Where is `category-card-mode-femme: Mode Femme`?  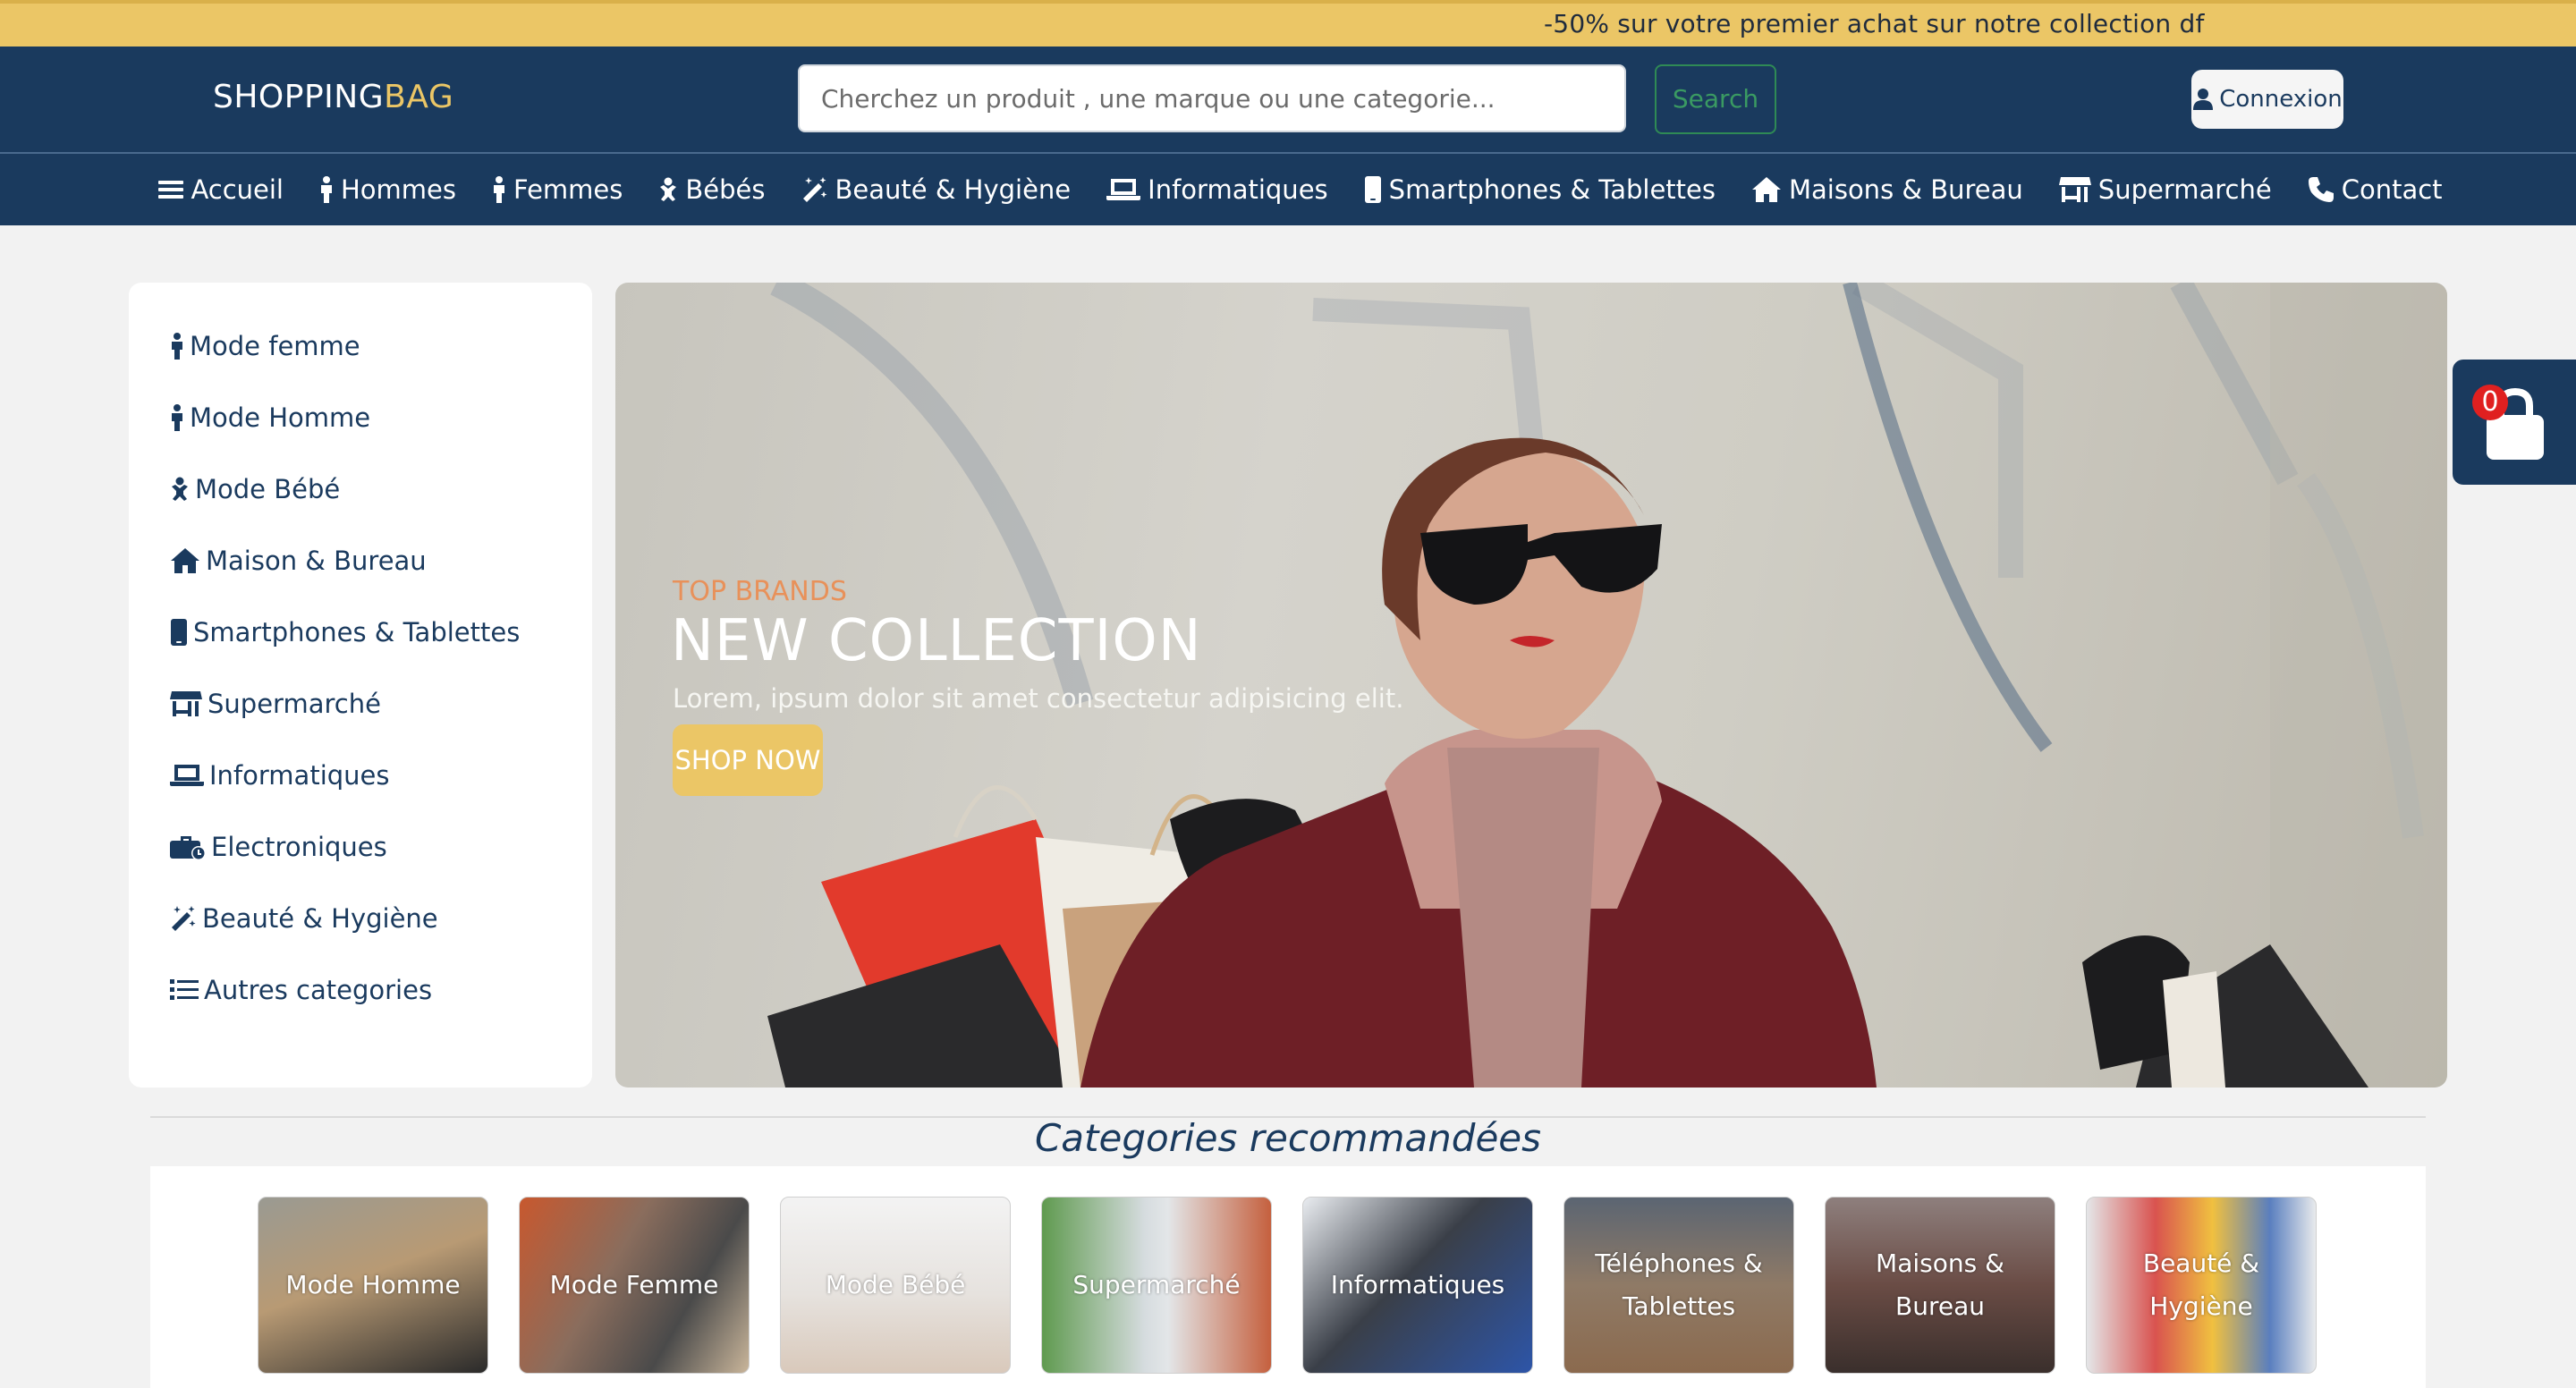
category-card-mode-femme: Mode Femme is located at coordinates (634, 1285).